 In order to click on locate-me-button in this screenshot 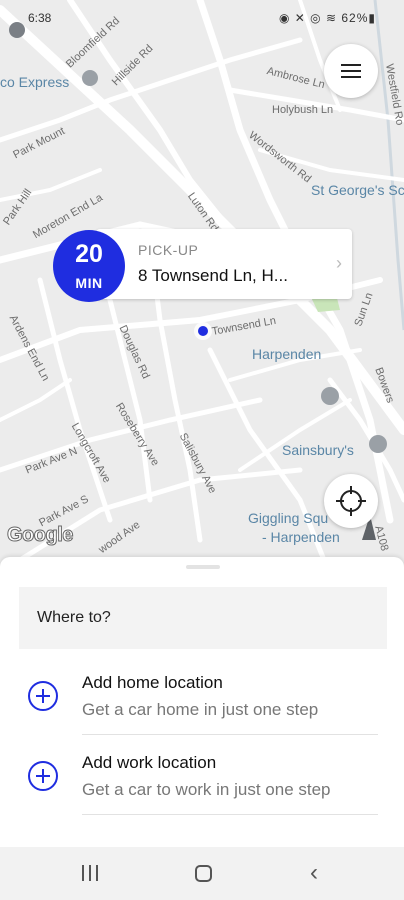, I will do `click(351, 501)`.